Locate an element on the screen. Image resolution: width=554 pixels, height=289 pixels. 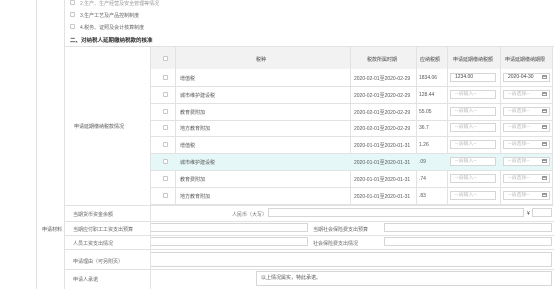
table-right-border is located at coordinates (552, 125).